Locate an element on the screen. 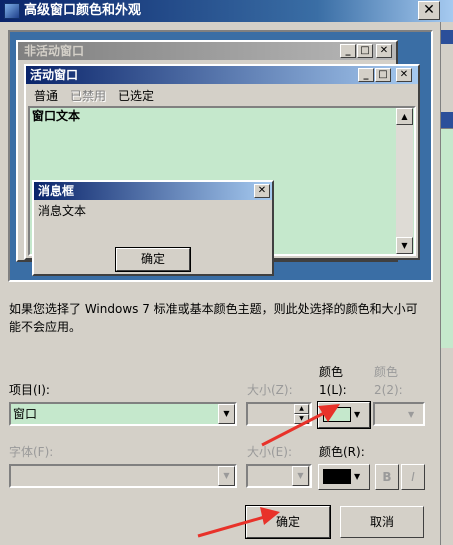  annotation-arrows is located at coordinates (268, 471).